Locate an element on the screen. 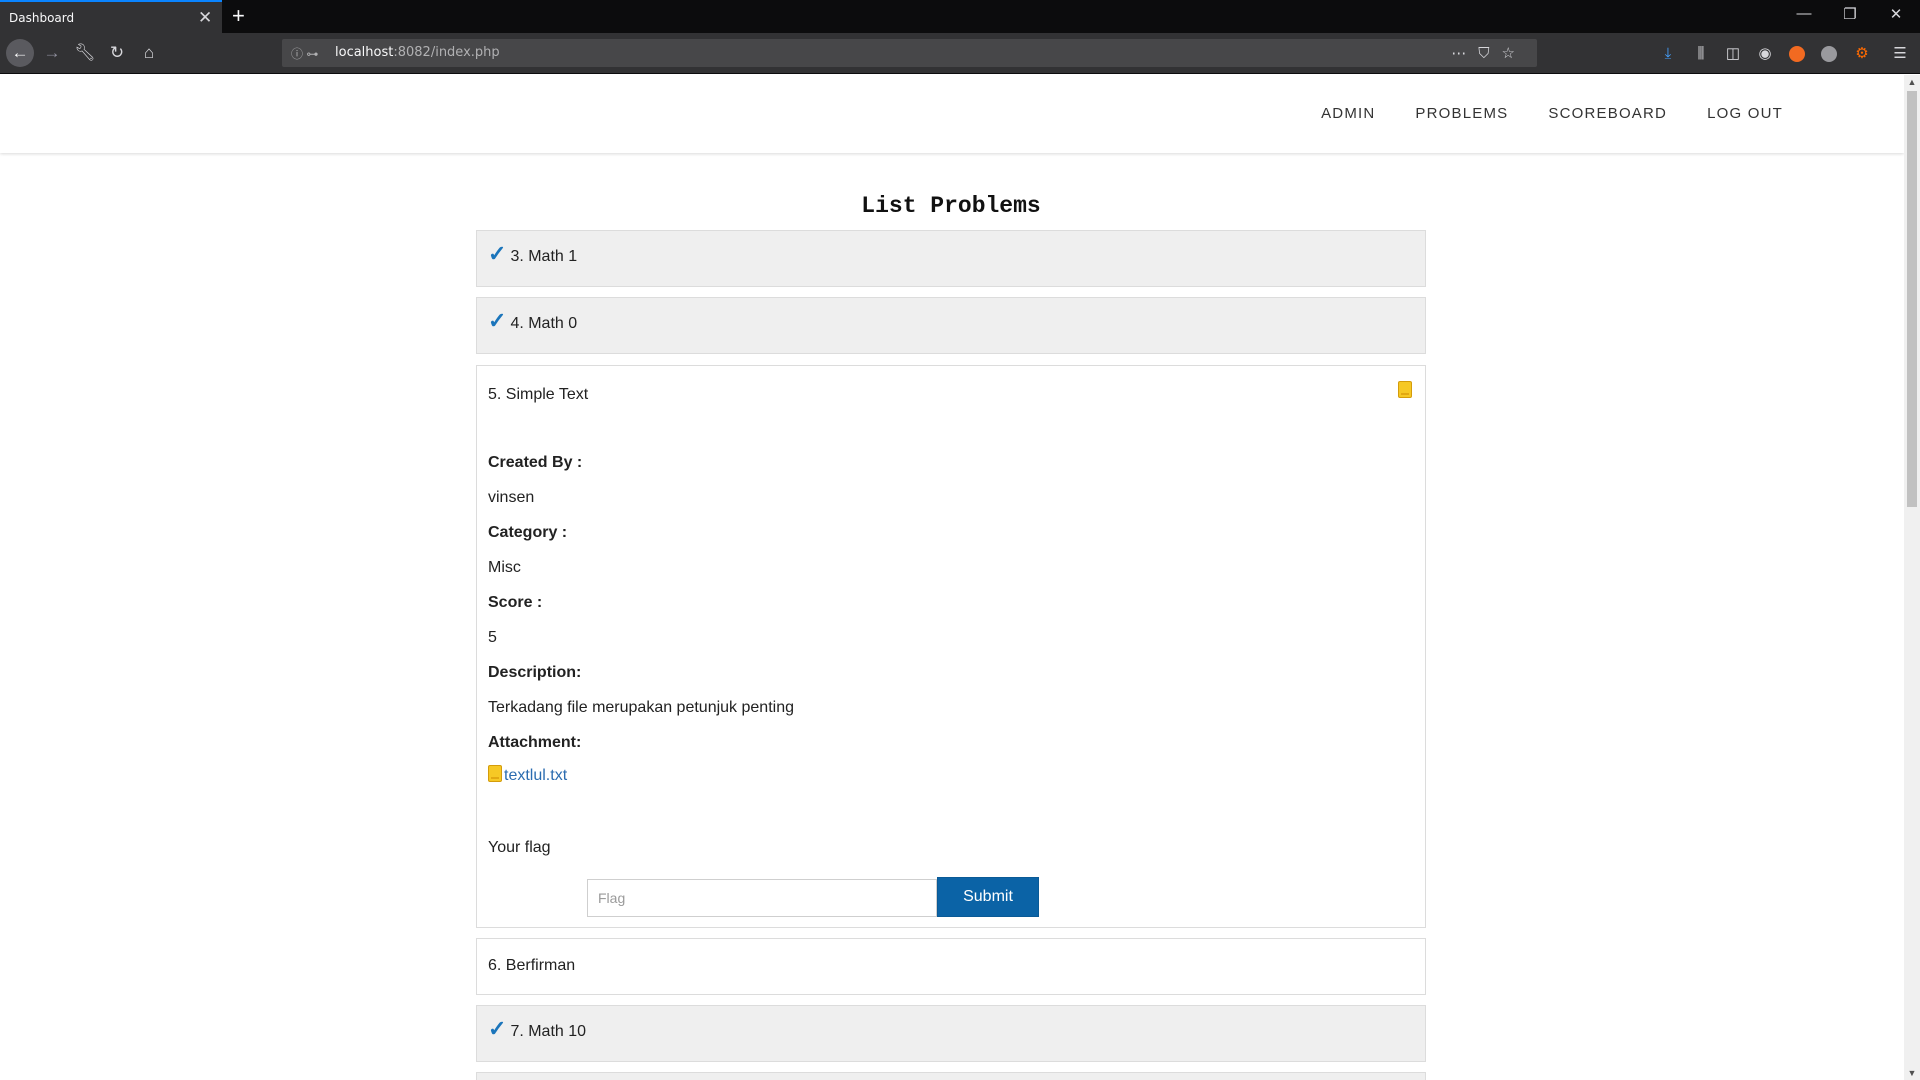 The image size is (1920, 1080). attachment-link: textlul.txt is located at coordinates (535, 776).